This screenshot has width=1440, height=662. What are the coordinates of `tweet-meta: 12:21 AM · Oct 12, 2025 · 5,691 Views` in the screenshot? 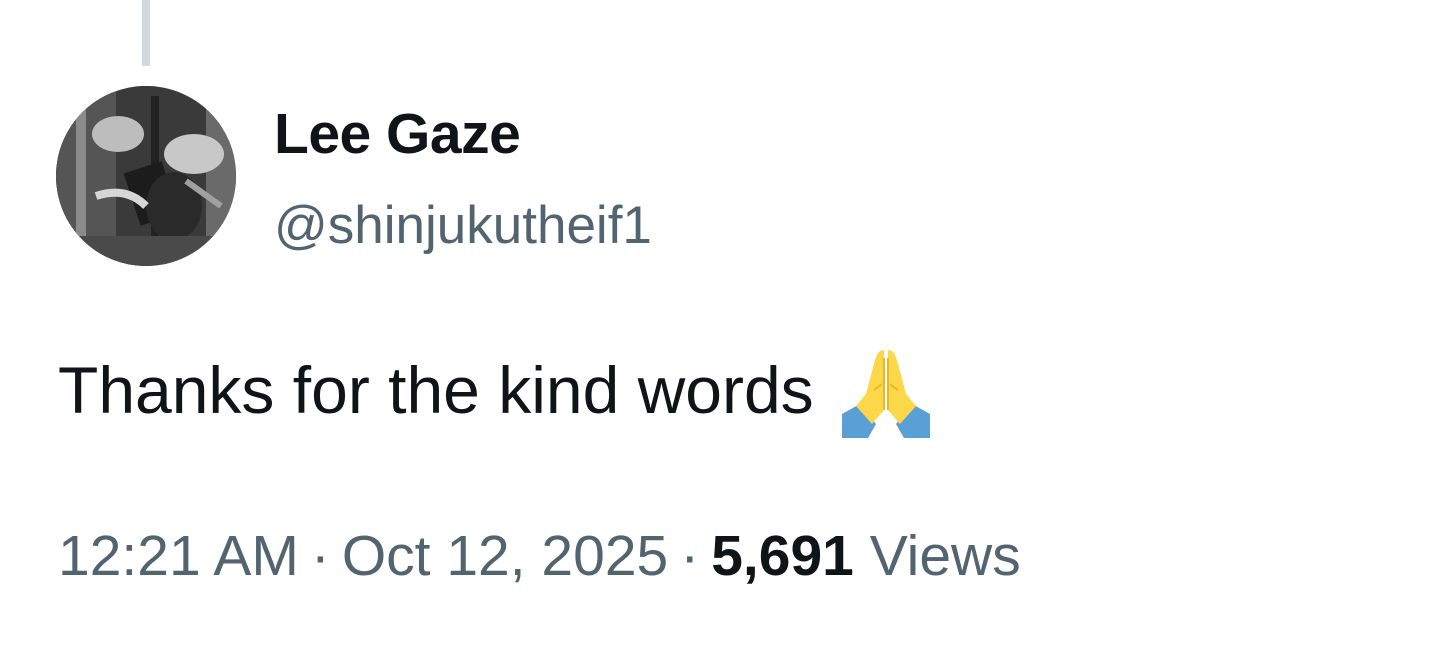 It's located at (539, 556).